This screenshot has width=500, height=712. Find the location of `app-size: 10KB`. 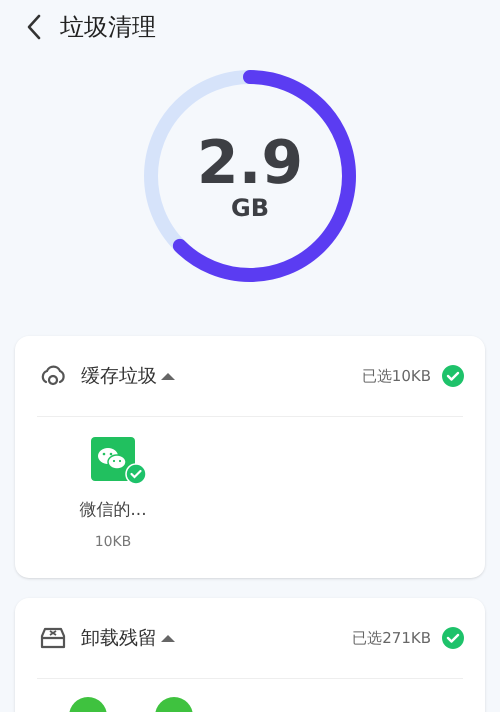

app-size: 10KB is located at coordinates (113, 542).